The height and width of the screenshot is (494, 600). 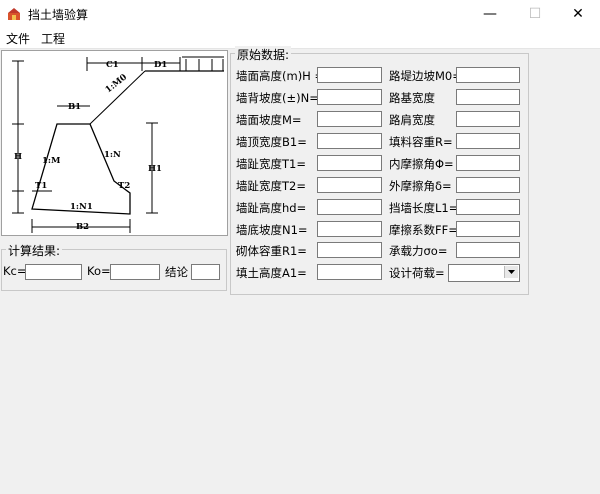 I want to click on slope-m: 1:M, so click(x=51, y=161).